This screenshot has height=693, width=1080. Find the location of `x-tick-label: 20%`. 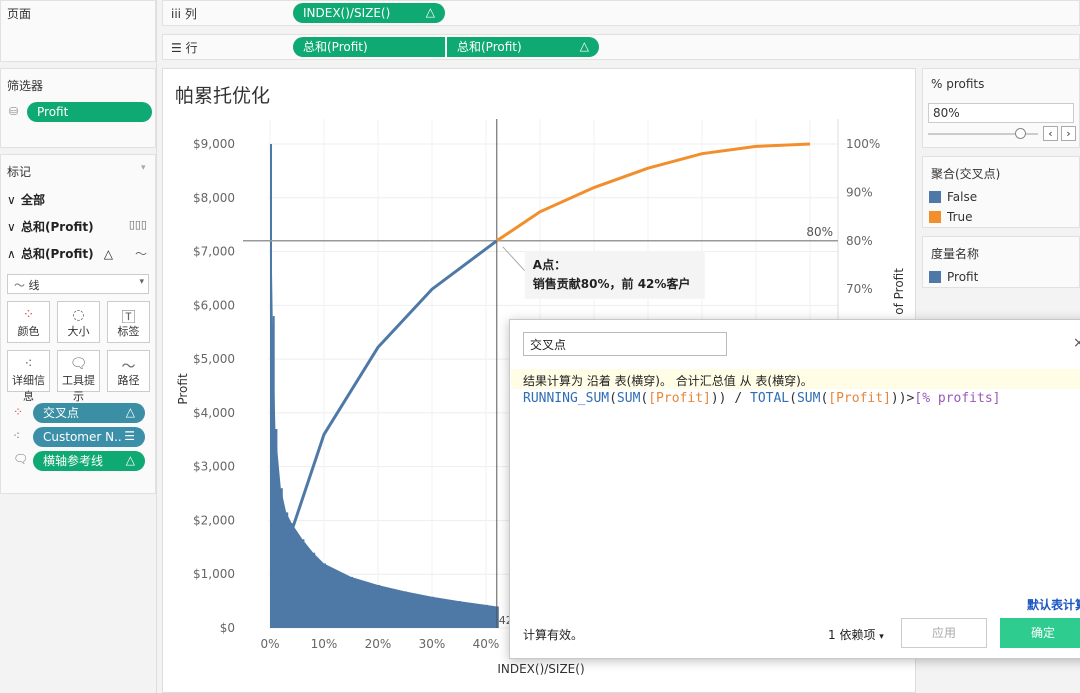

x-tick-label: 20% is located at coordinates (378, 644).